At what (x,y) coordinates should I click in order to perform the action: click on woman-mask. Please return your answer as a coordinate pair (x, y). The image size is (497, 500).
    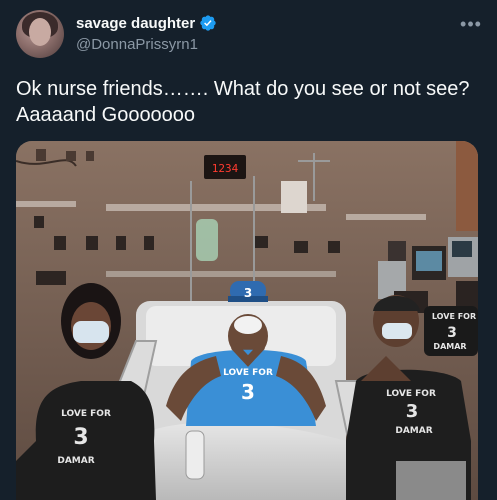
    Looking at the image, I should click on (91, 332).